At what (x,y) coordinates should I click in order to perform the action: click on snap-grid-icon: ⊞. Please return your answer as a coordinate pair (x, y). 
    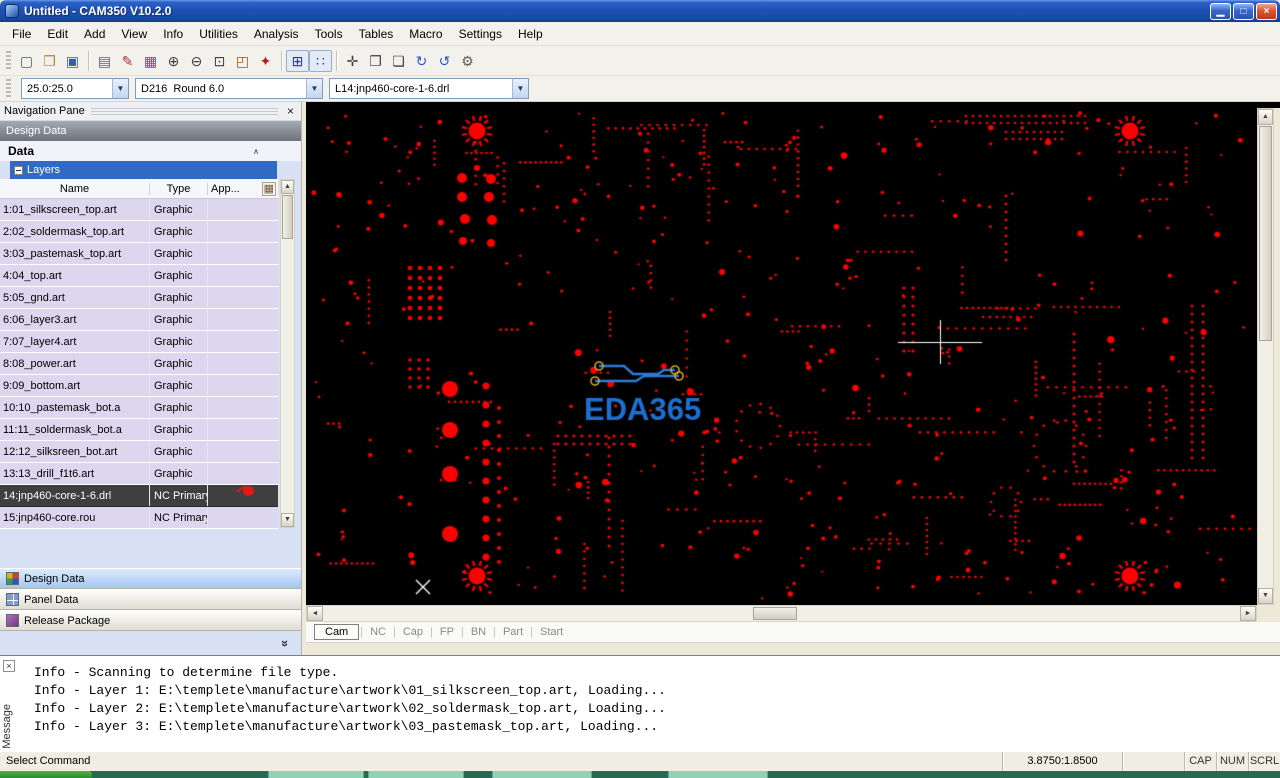
    Looking at the image, I should click on (297, 60).